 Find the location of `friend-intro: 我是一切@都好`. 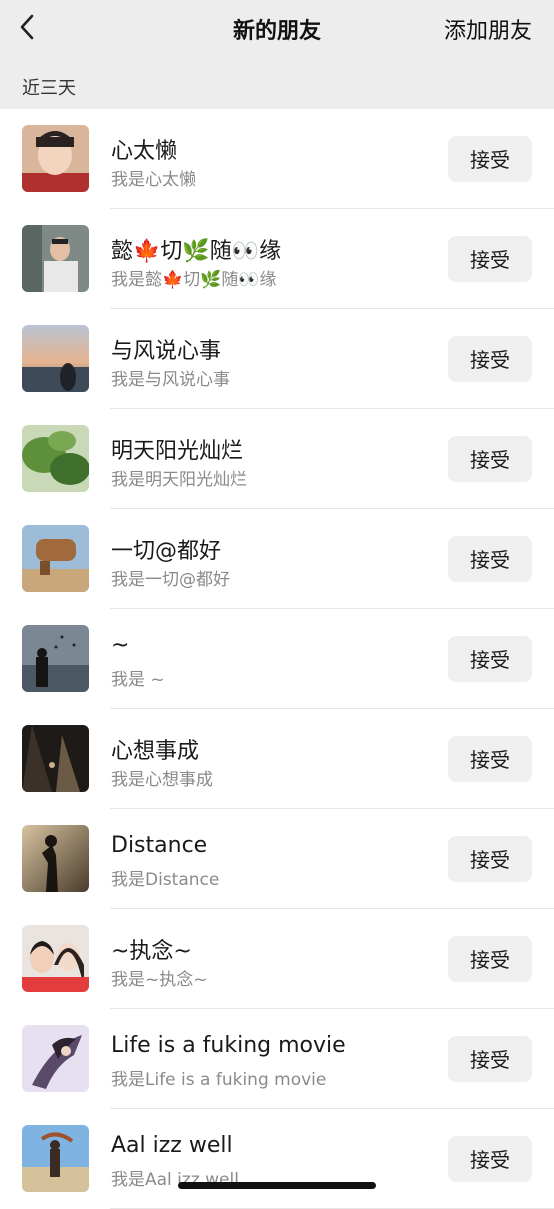

friend-intro: 我是一切@都好 is located at coordinates (170, 580).